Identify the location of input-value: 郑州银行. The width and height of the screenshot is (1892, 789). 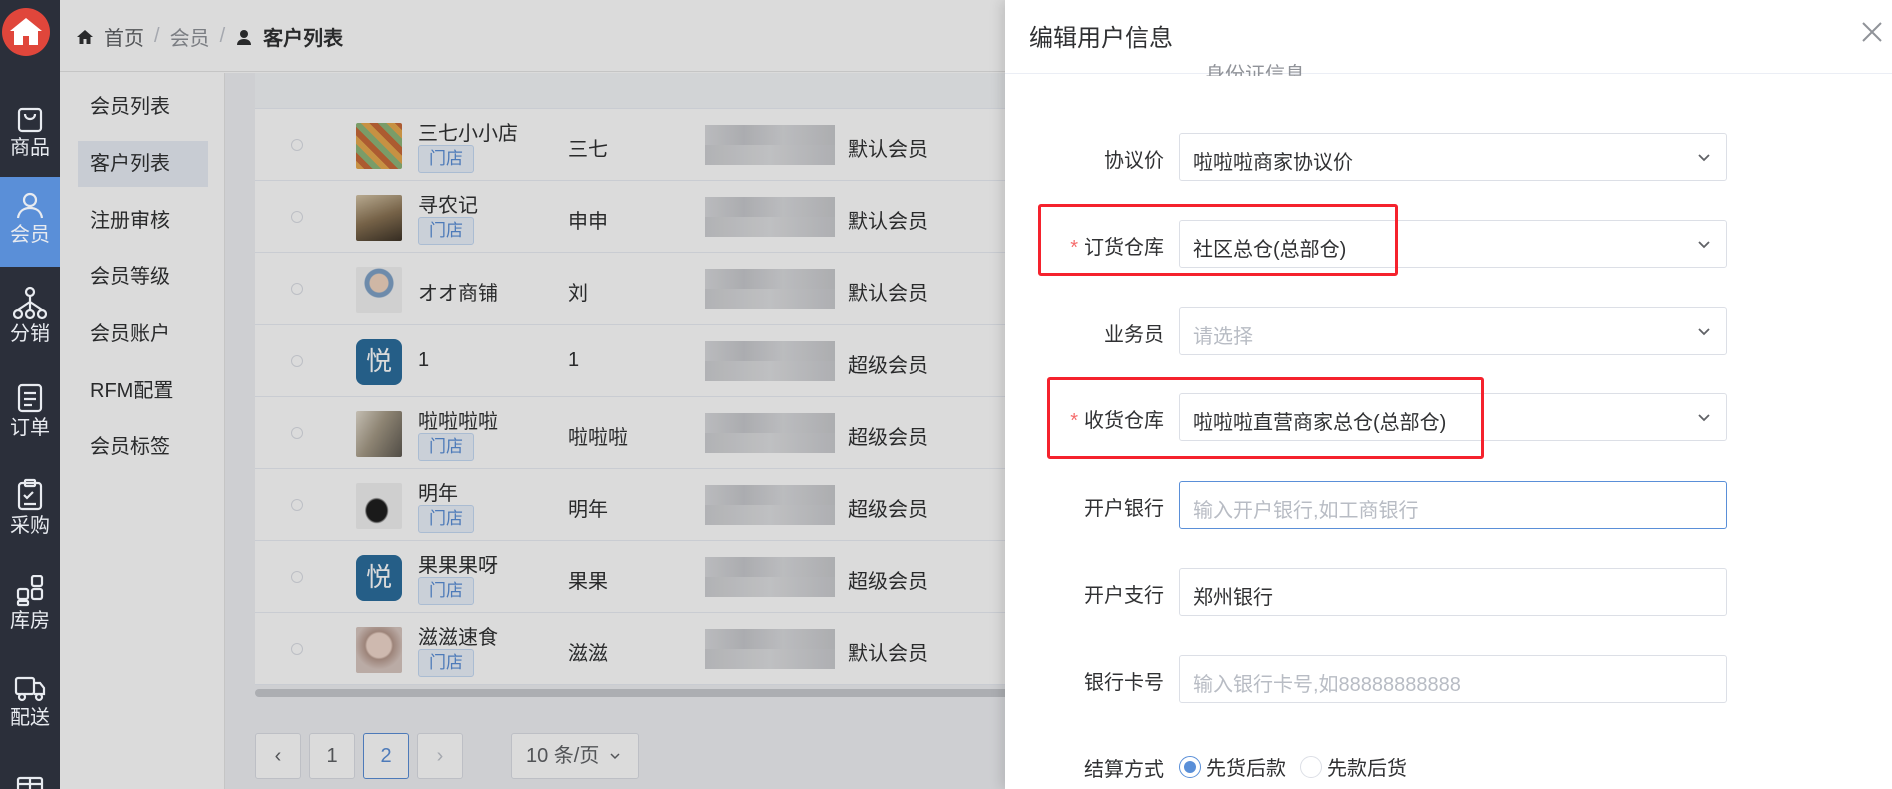
(1233, 598).